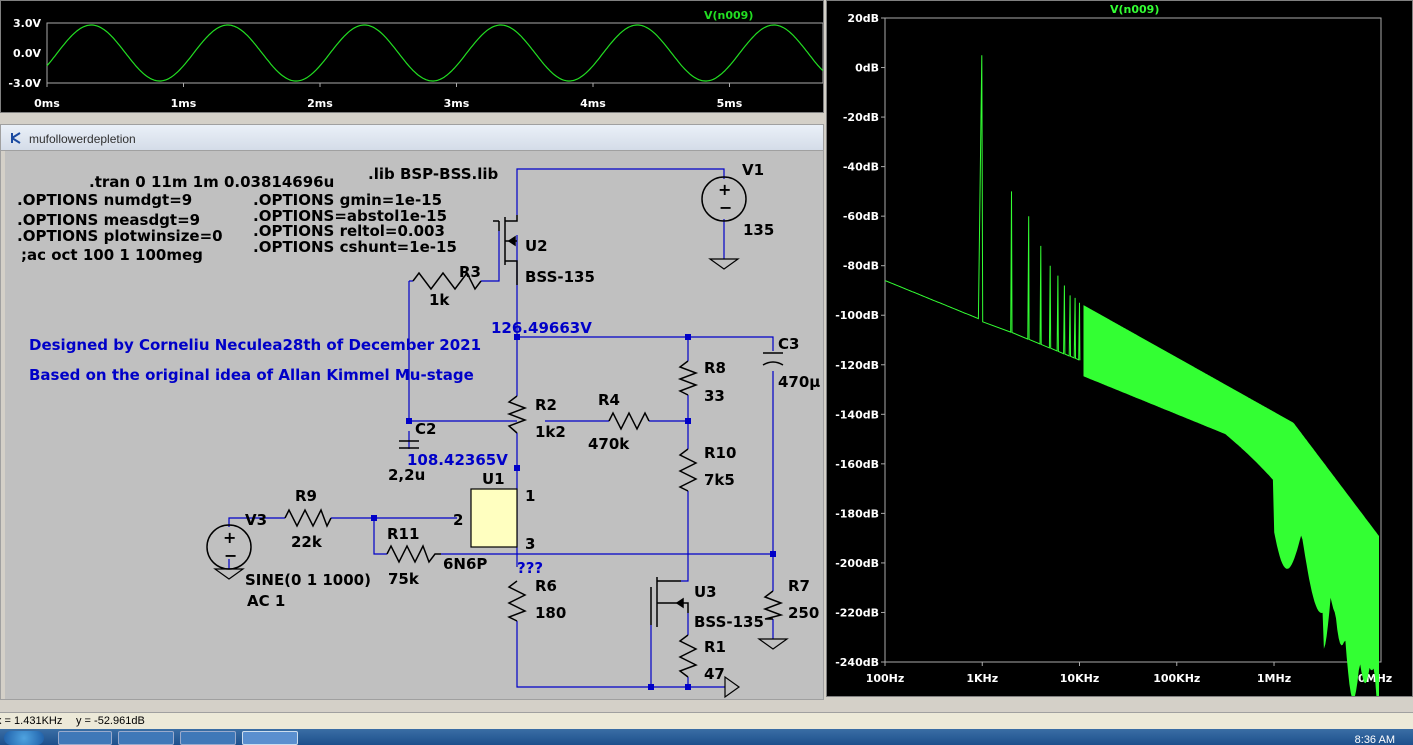 Image resolution: width=1413 pixels, height=745 pixels. I want to click on r1-resistor: R1 47, so click(702, 658).